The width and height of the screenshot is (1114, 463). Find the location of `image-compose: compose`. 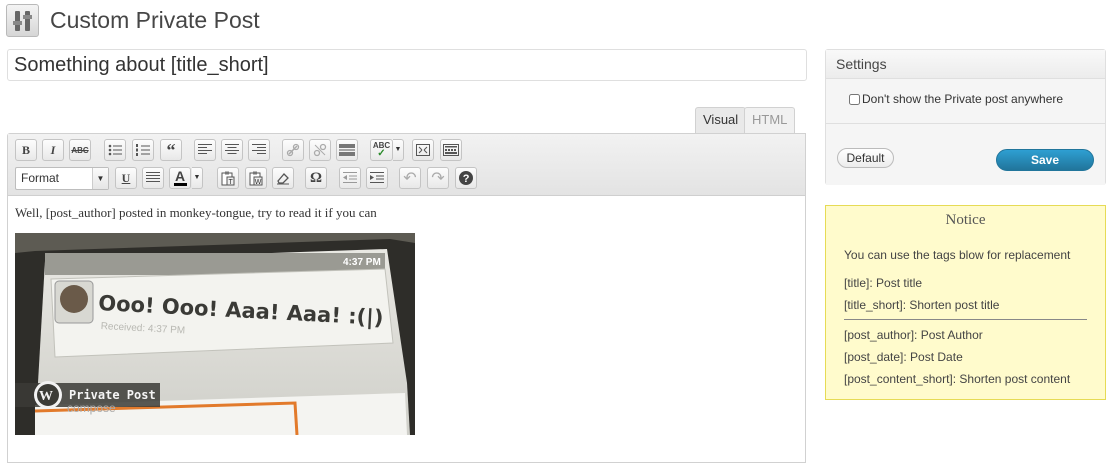

image-compose: compose is located at coordinates (91, 408).